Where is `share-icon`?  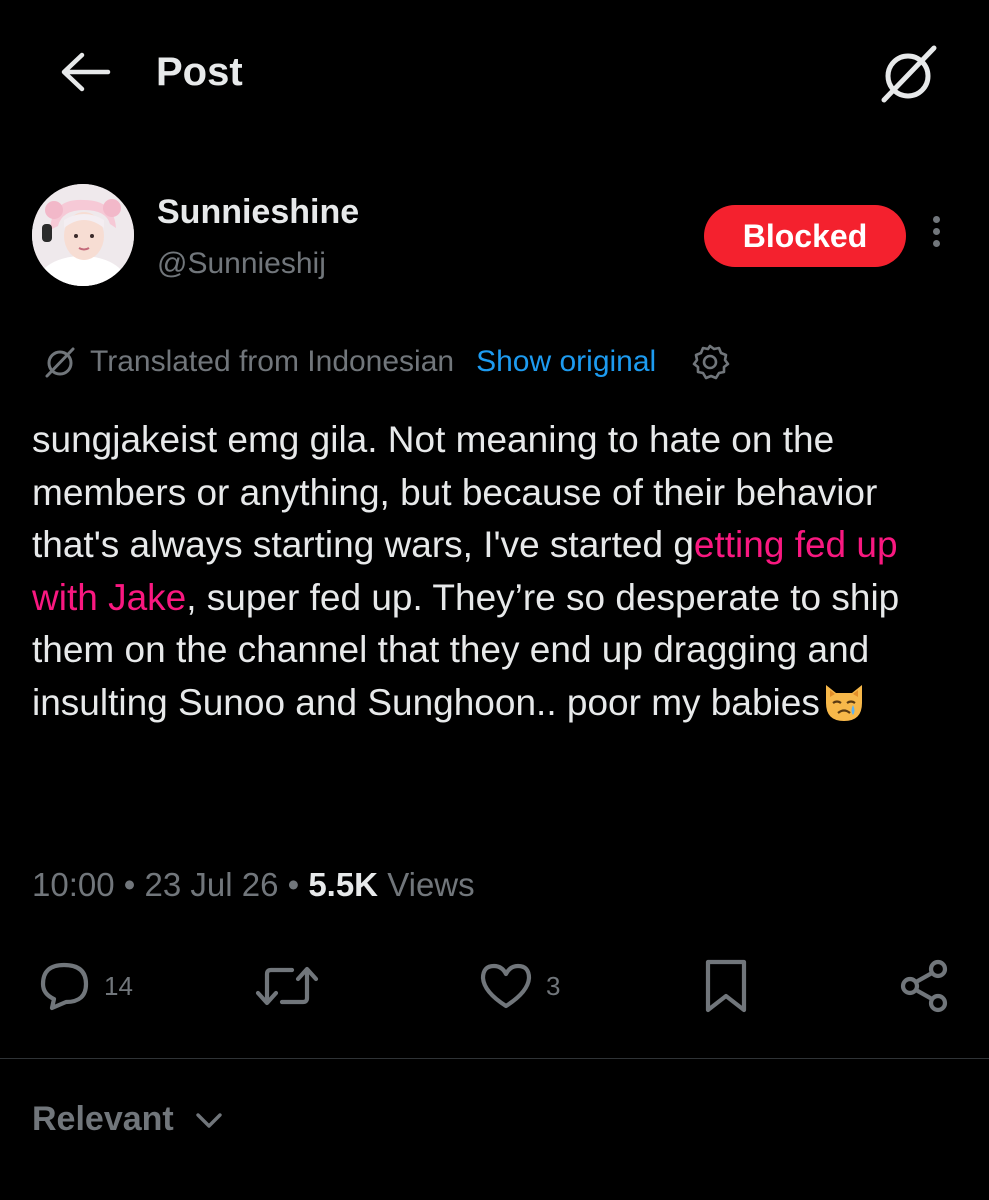 share-icon is located at coordinates (924, 986).